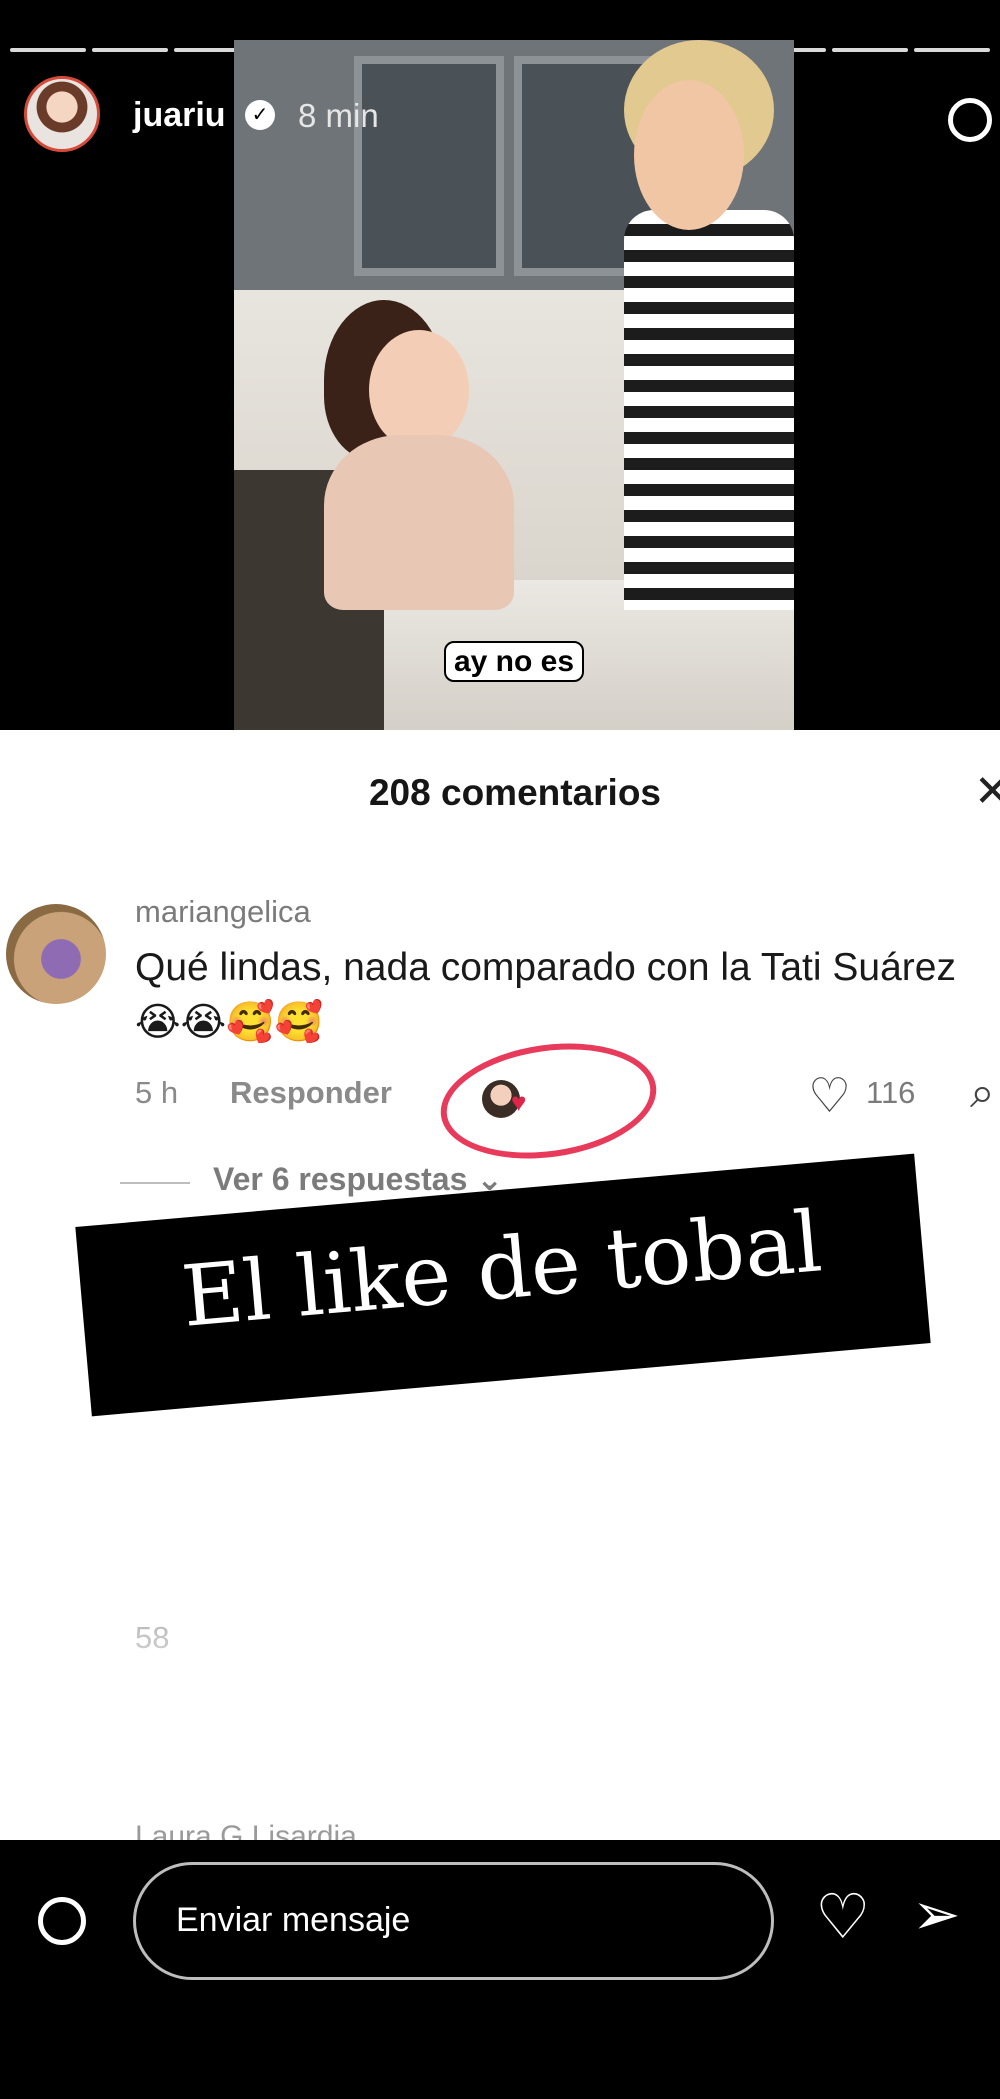 The height and width of the screenshot is (2099, 1000). What do you see at coordinates (500, 1695) in the screenshot?
I see `fade-overlay` at bounding box center [500, 1695].